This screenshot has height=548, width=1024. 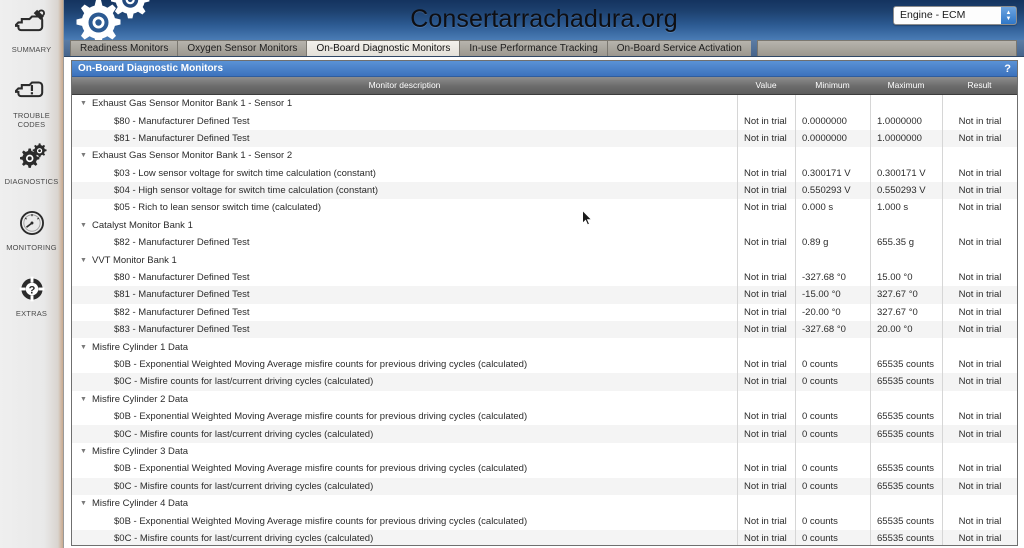 I want to click on monitor-minimum: -20.00 °0, so click(x=832, y=312).